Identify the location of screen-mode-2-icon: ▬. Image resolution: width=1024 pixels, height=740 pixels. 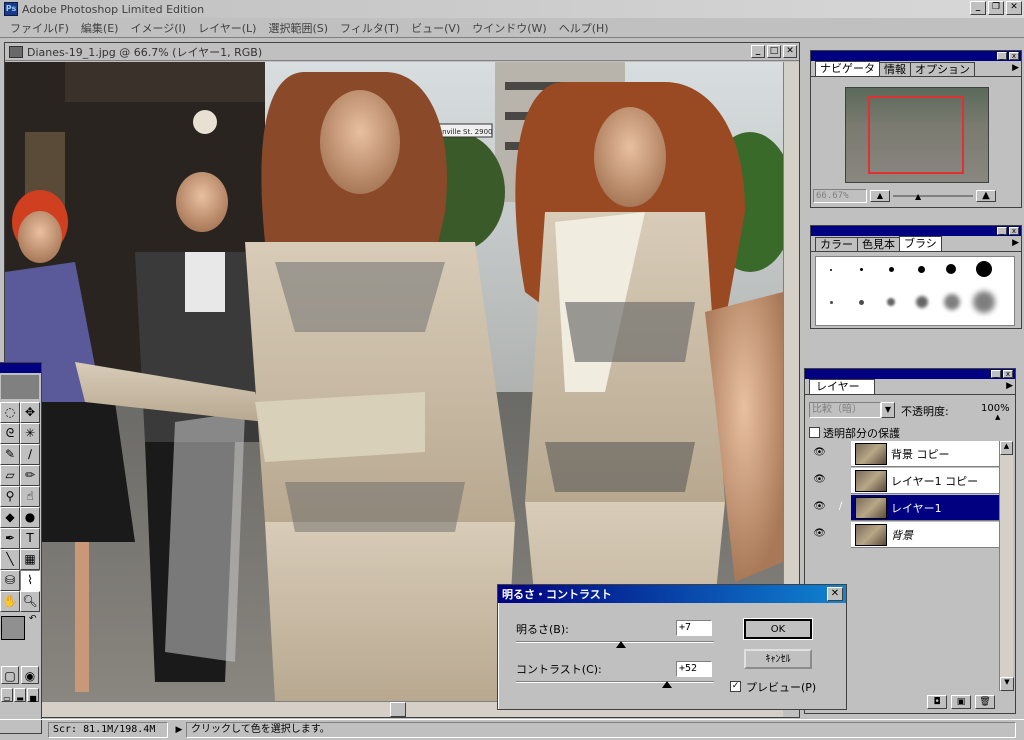
(20, 695).